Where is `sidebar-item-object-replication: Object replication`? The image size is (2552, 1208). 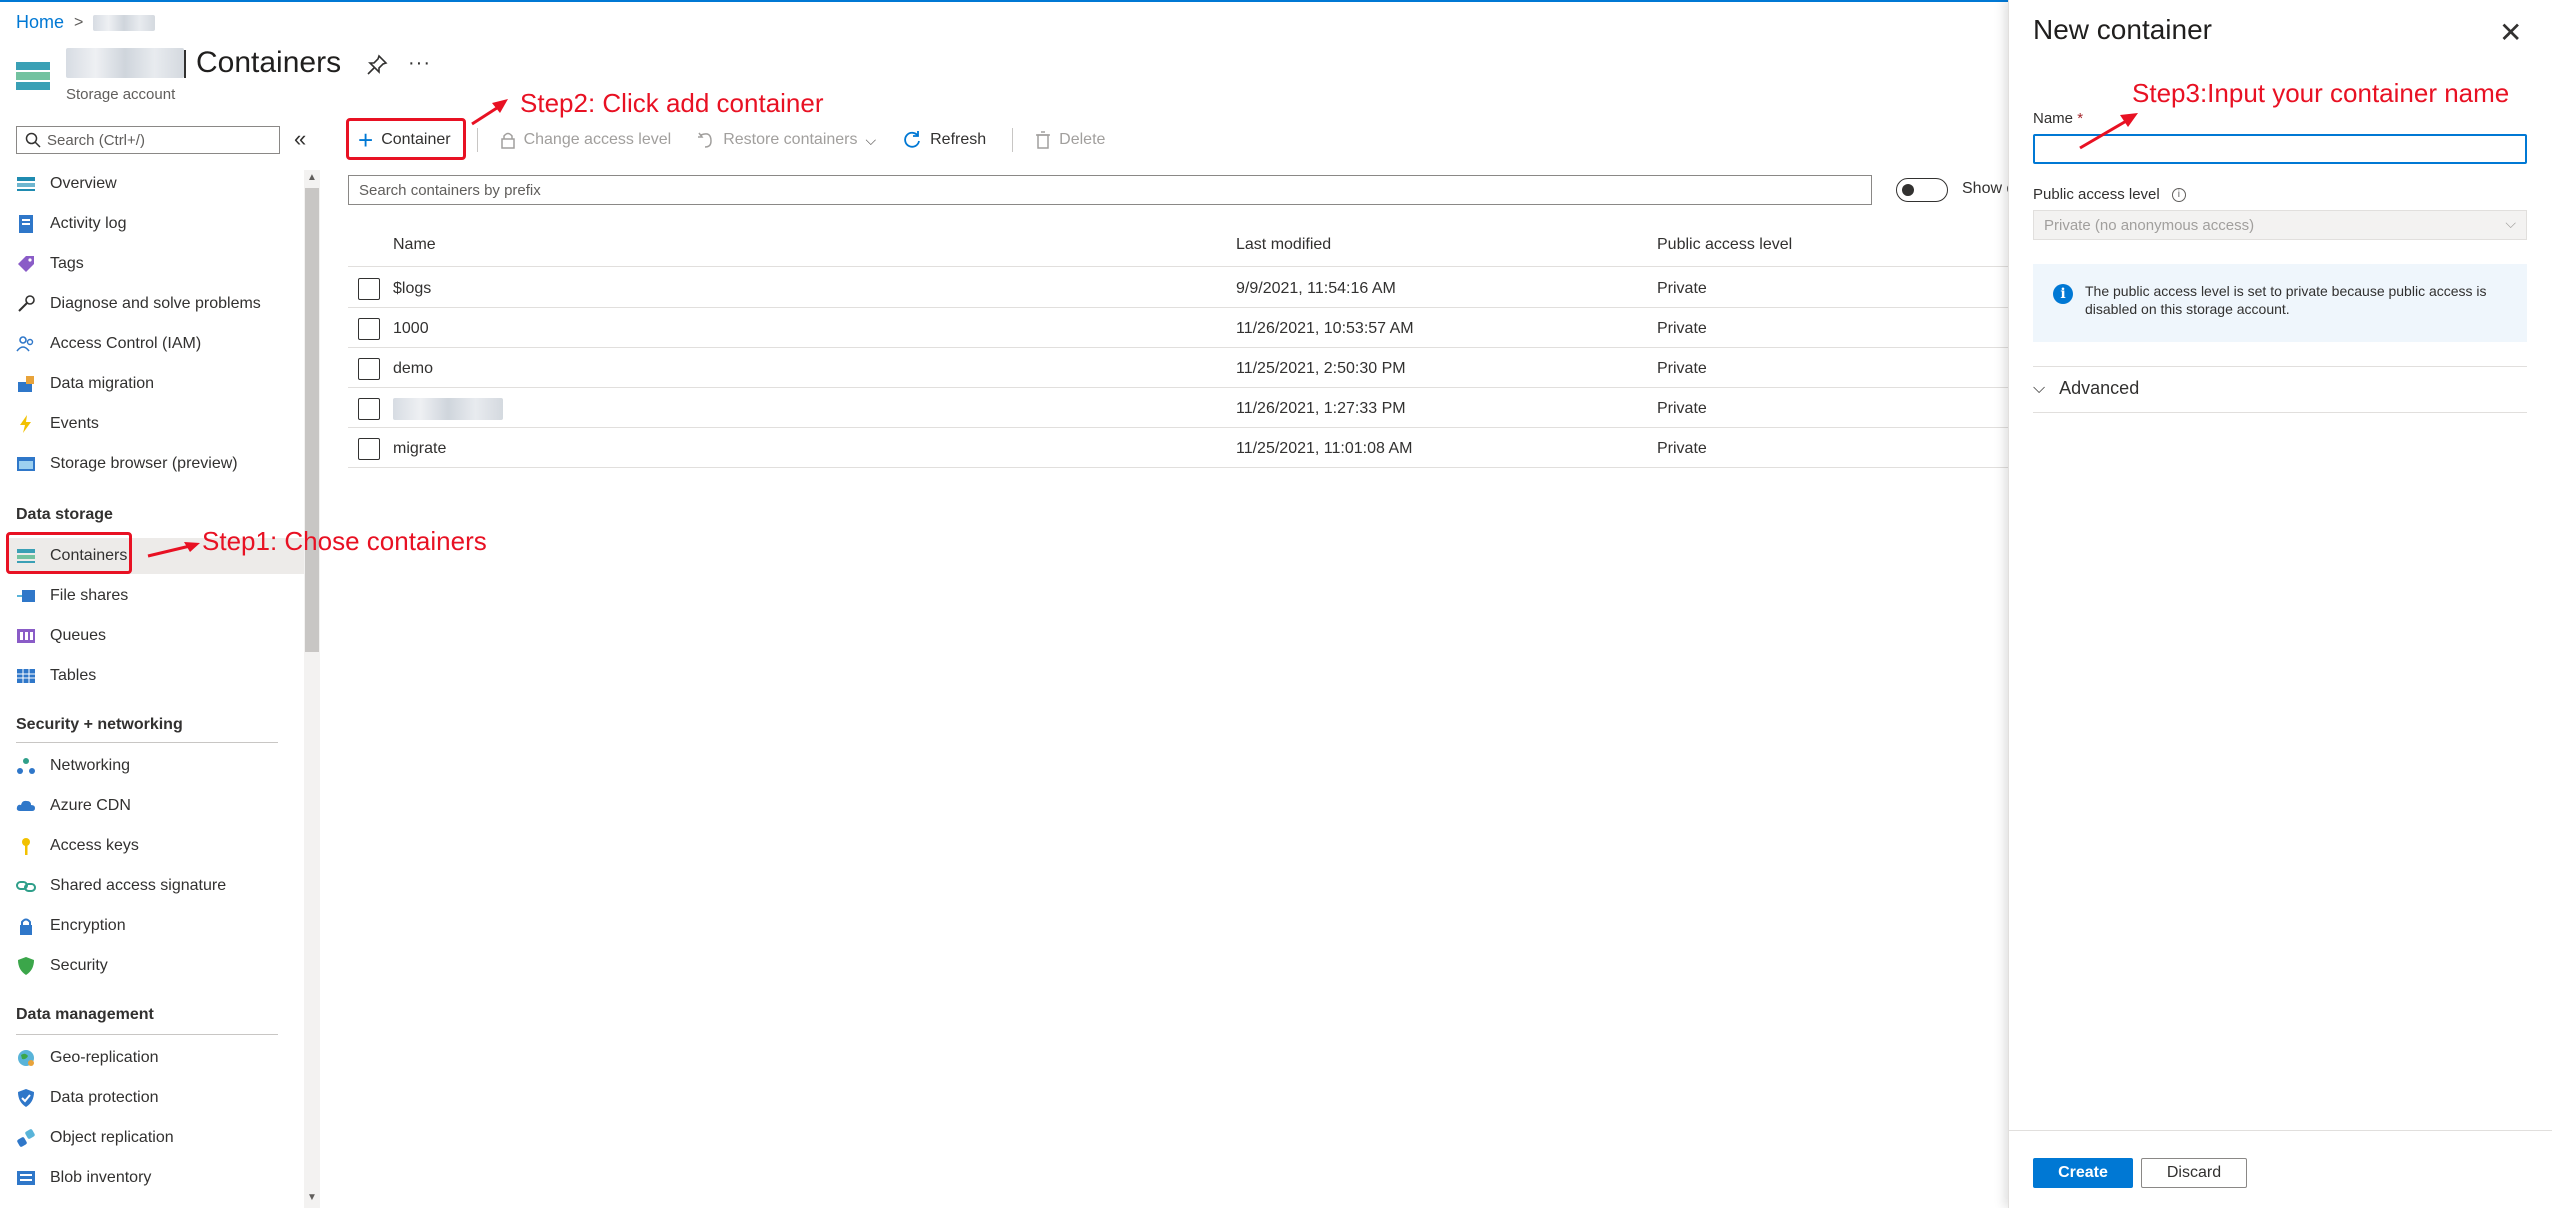 sidebar-item-object-replication: Object replication is located at coordinates (154, 1138).